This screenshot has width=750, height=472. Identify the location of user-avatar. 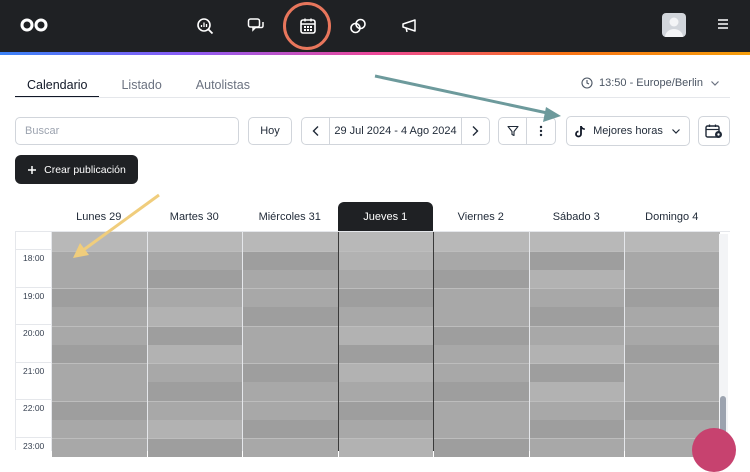
(674, 25).